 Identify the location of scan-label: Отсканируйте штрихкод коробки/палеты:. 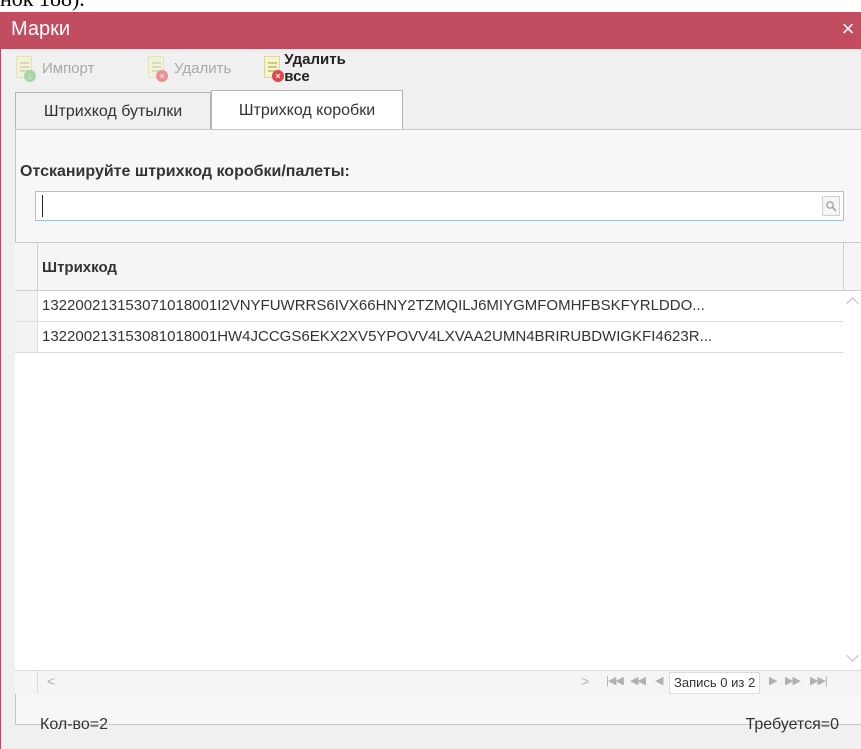
(185, 171).